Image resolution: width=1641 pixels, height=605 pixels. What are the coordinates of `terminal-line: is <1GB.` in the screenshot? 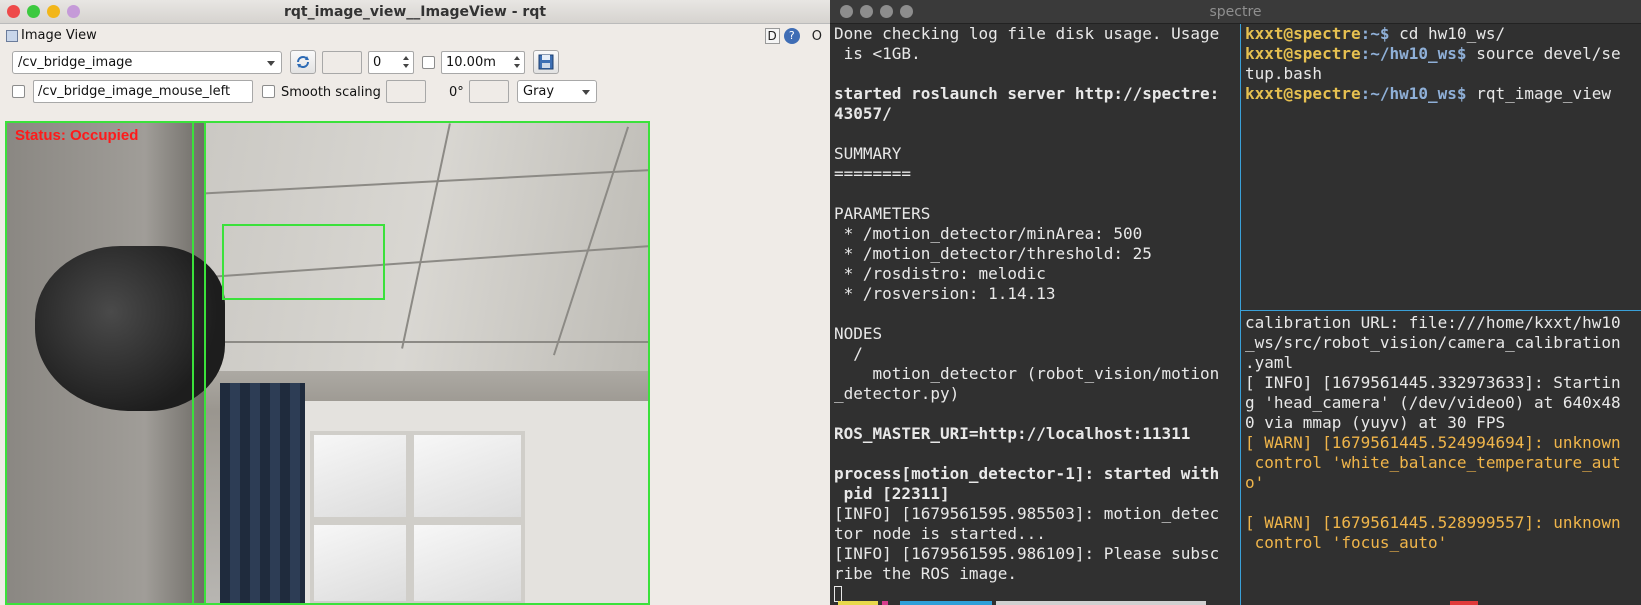 It's located at (877, 53).